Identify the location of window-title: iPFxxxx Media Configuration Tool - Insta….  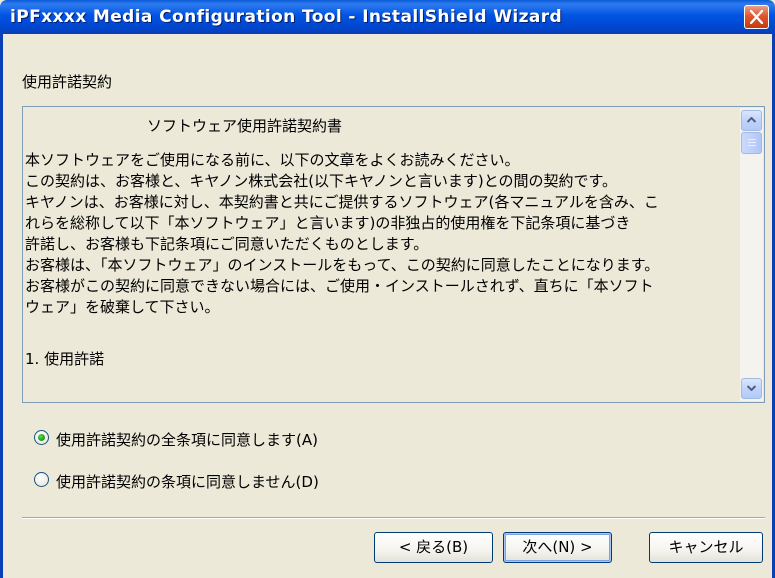
(286, 17).